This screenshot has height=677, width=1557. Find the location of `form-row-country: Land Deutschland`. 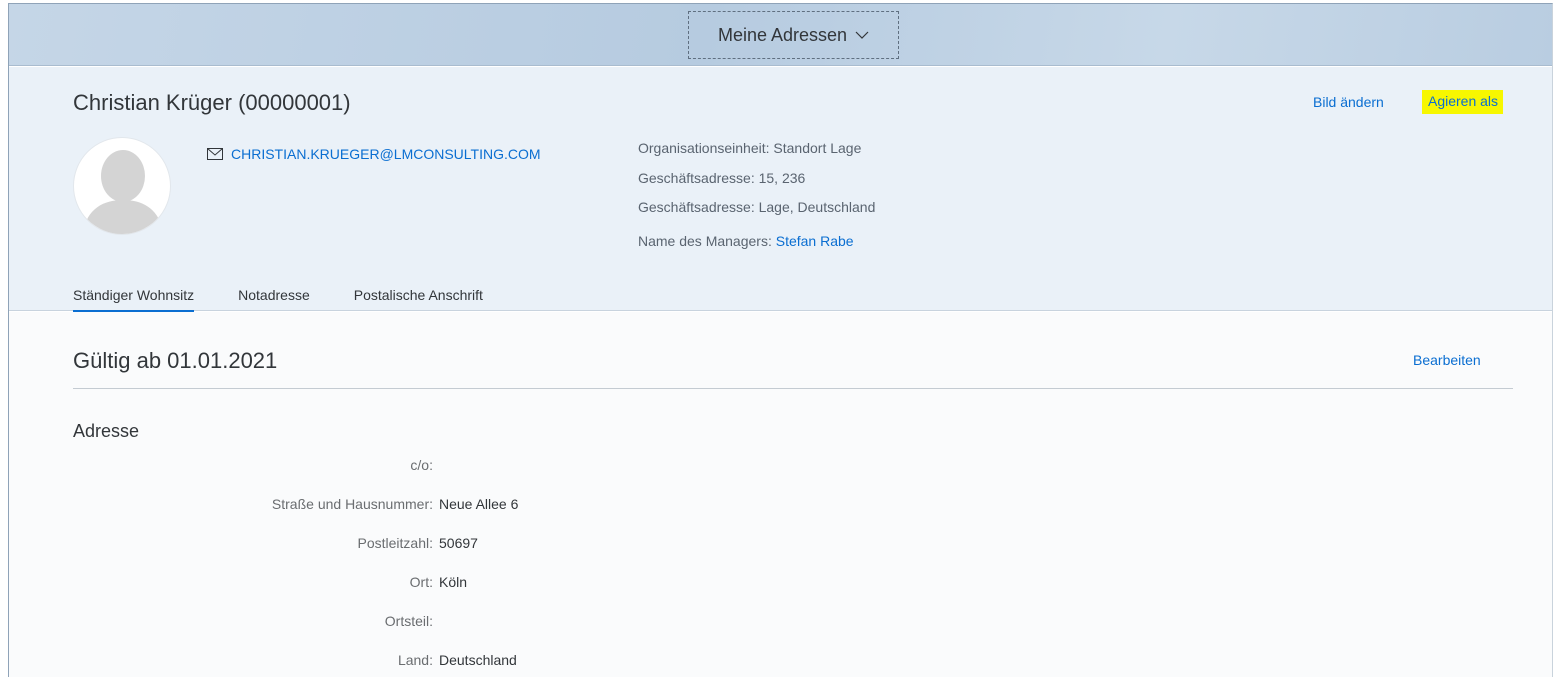

form-row-country: Land Deutschland is located at coordinates (423, 662).